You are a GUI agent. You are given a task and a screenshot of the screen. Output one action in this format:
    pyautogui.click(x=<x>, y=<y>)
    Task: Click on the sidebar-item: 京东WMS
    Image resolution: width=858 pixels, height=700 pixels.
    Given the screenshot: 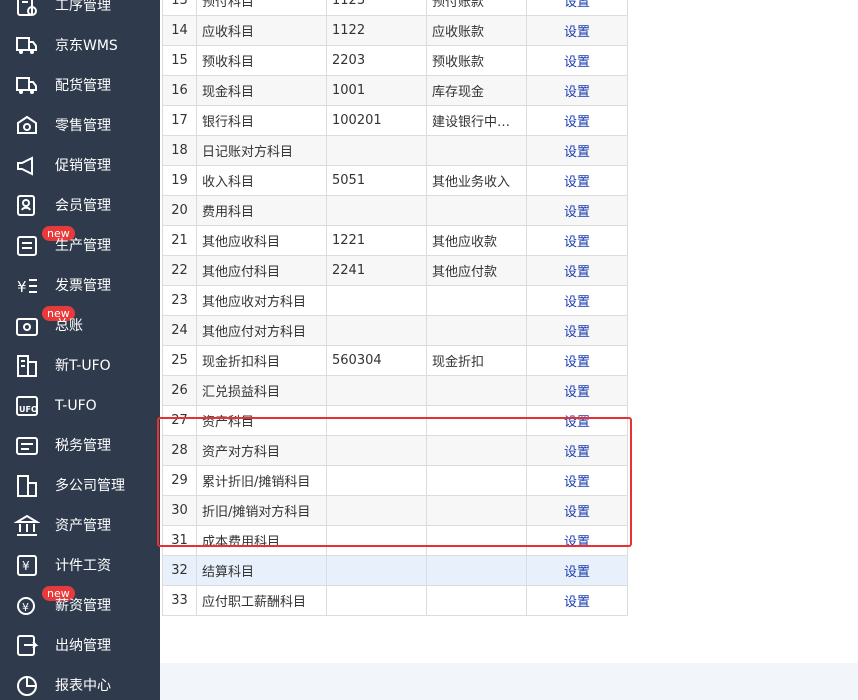 What is the action you would take?
    pyautogui.click(x=80, y=46)
    